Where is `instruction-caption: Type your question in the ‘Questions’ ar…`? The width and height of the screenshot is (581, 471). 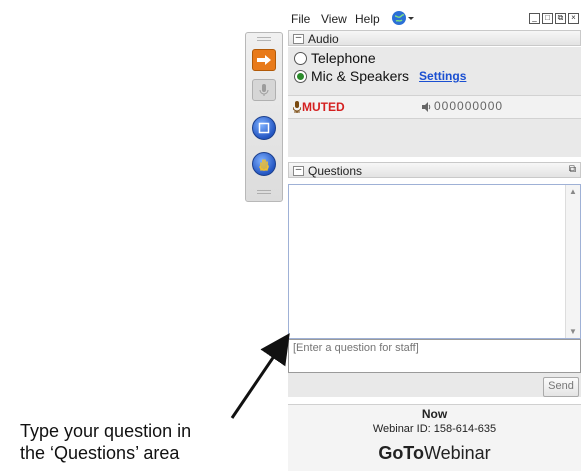
instruction-caption: Type your question in the ‘Questions’ ar… is located at coordinates (135, 442).